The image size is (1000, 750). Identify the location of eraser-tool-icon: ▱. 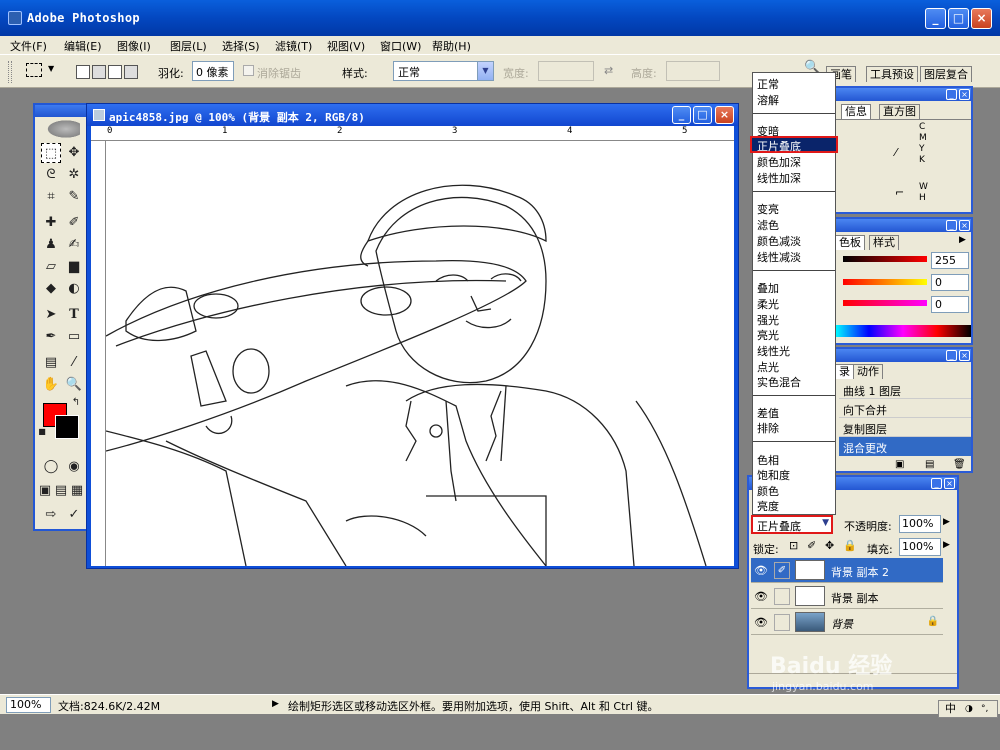
(51, 267).